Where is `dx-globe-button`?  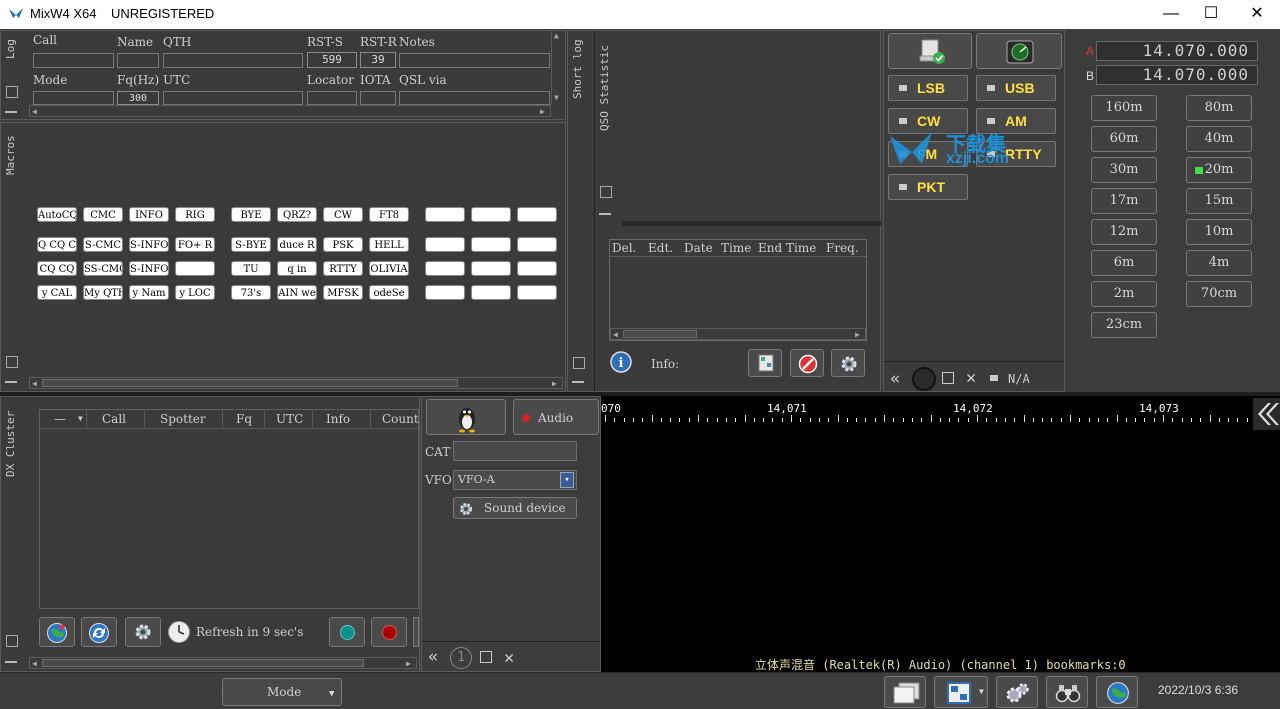
dx-globe-button is located at coordinates (57, 632).